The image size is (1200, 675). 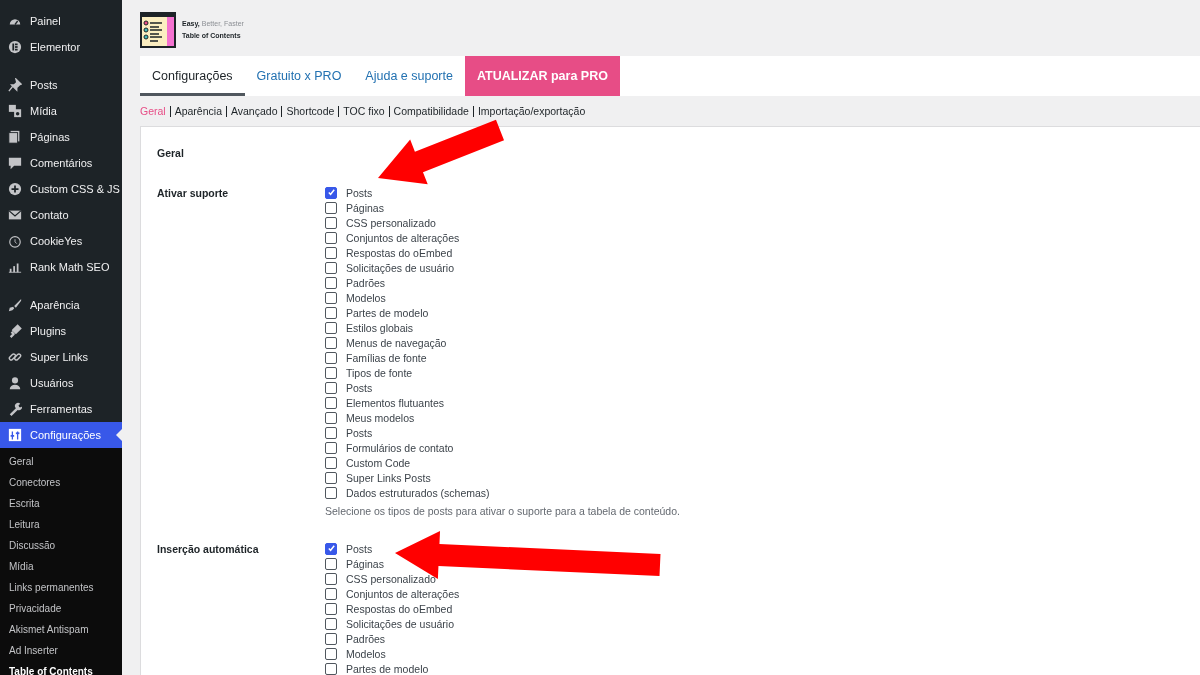 What do you see at coordinates (61, 524) in the screenshot?
I see `submenu-item: Leitura` at bounding box center [61, 524].